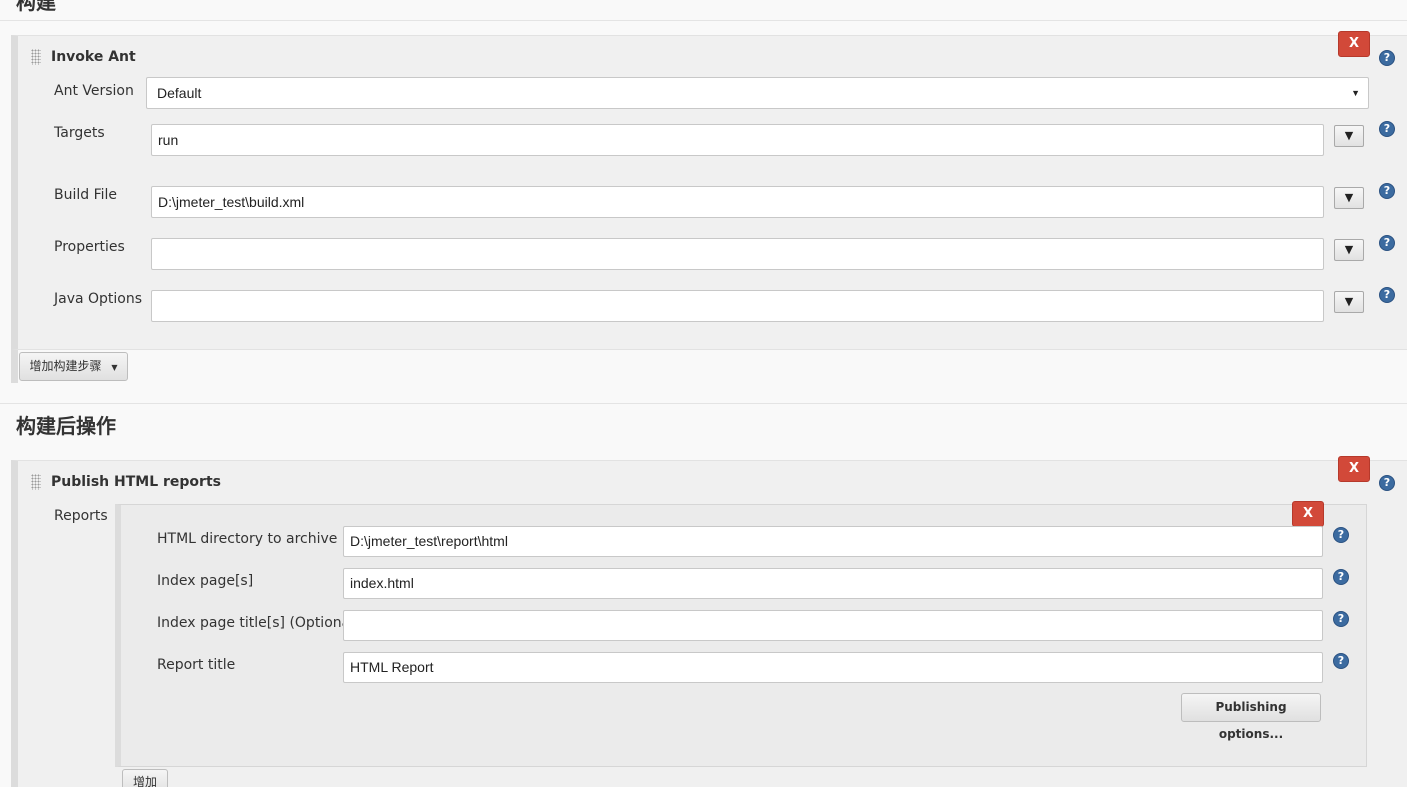 The image size is (1407, 787). What do you see at coordinates (36, 7) in the screenshot?
I see `section-title-build: 构建` at bounding box center [36, 7].